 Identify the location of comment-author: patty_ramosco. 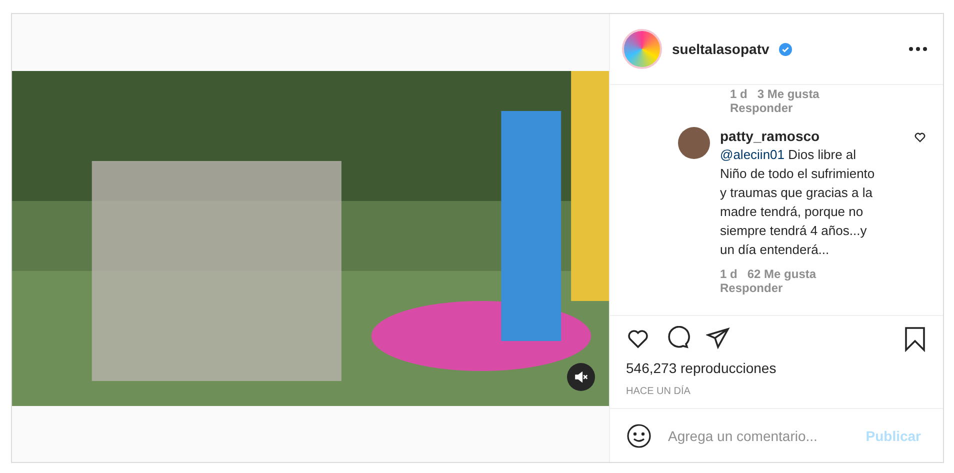
(811, 136).